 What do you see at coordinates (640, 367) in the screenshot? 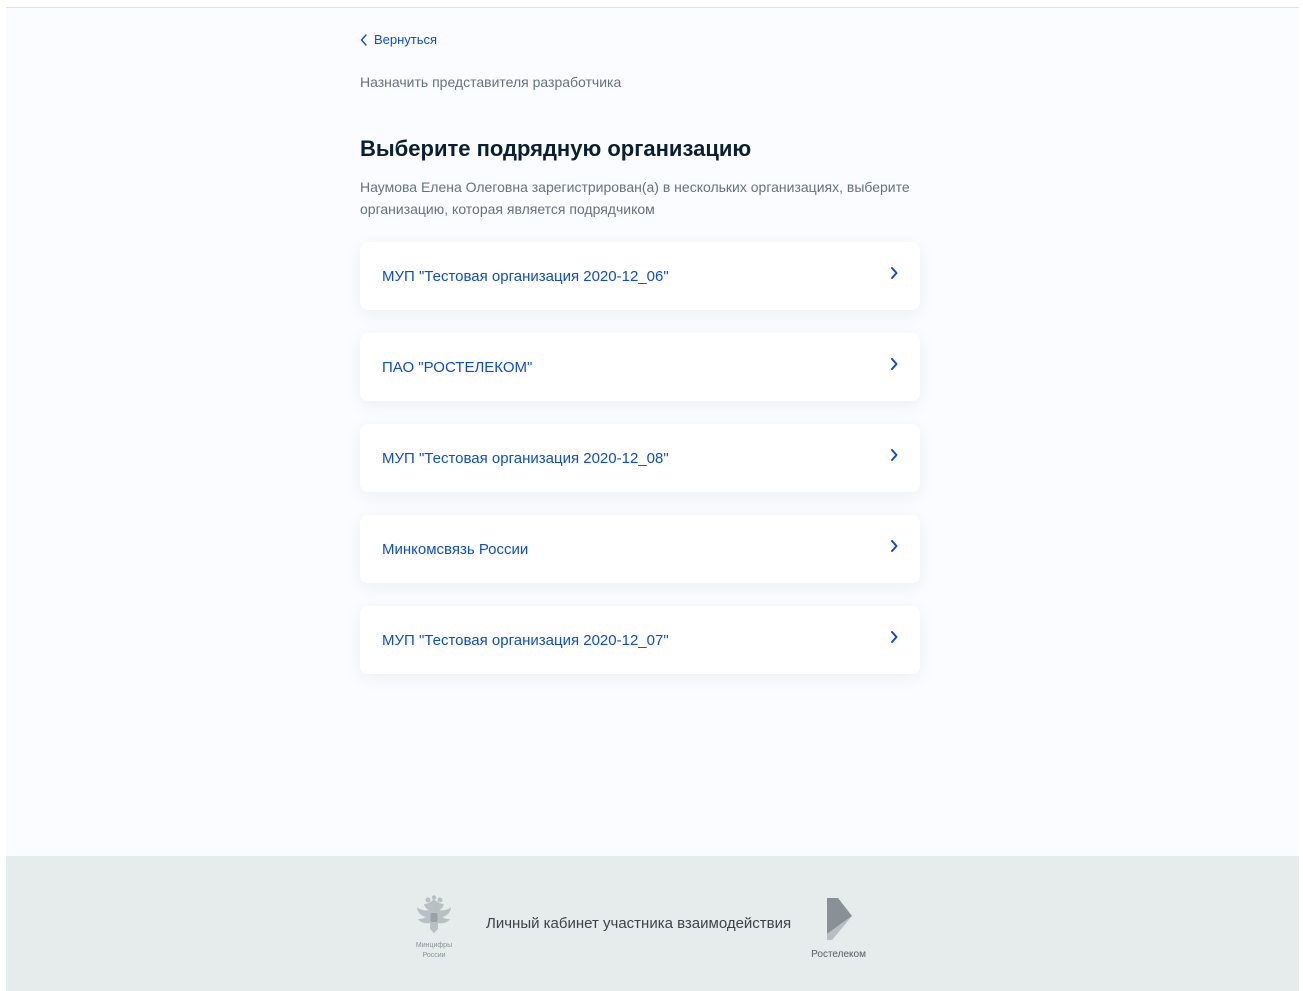
I see `organization-card: ПАО "РОСТЕЛЕКОМ"` at bounding box center [640, 367].